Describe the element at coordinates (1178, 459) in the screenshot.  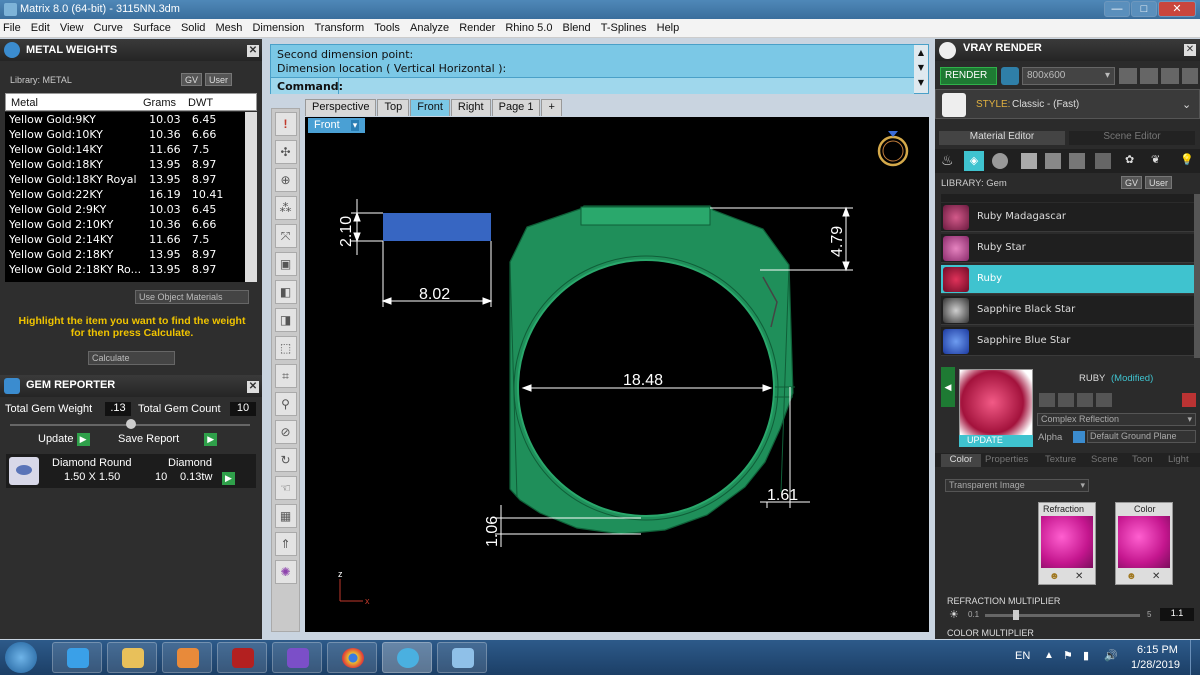
I see `subtab-light: Light` at that location.